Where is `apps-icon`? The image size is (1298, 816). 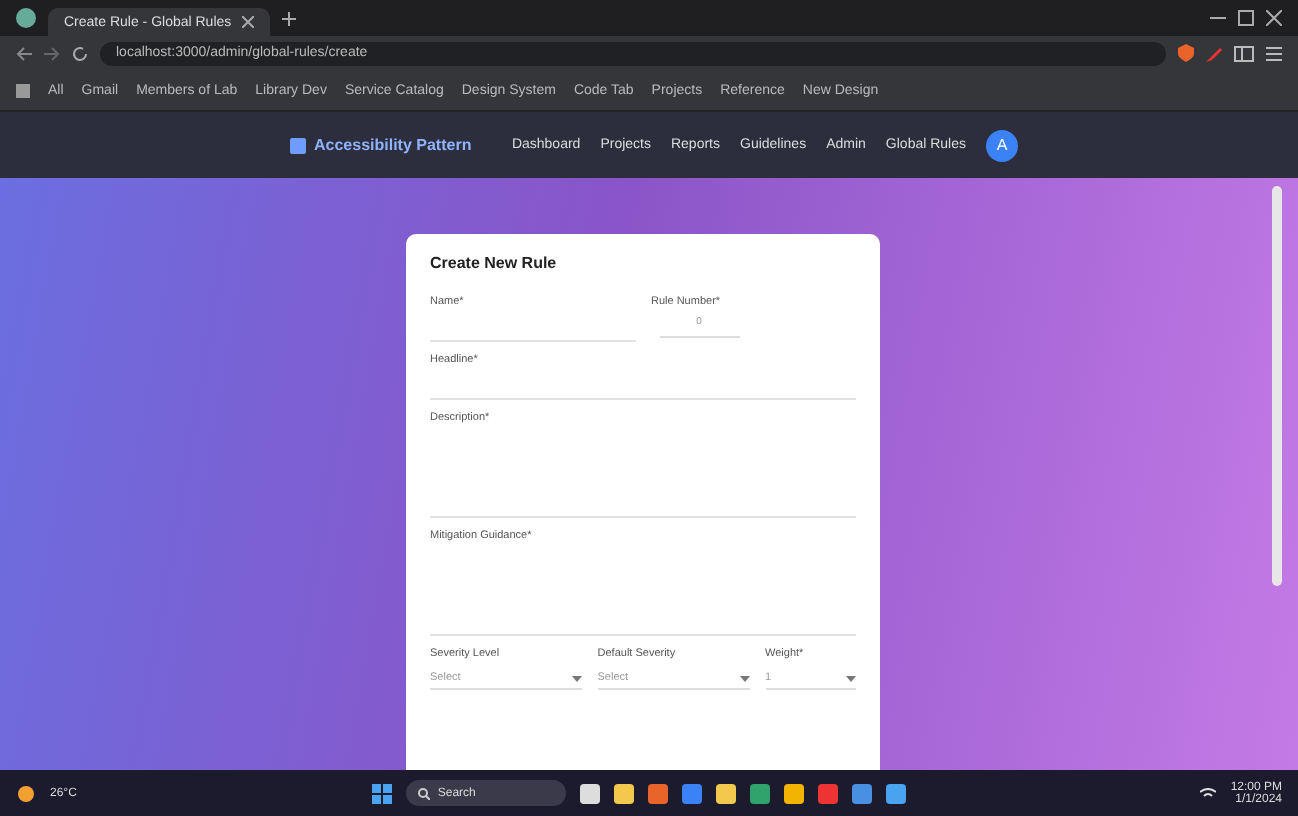
apps-icon is located at coordinates (23, 90).